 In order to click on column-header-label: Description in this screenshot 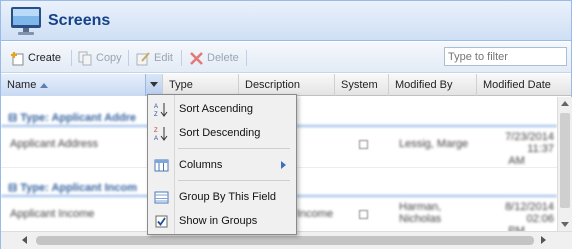, I will do `click(273, 85)`.